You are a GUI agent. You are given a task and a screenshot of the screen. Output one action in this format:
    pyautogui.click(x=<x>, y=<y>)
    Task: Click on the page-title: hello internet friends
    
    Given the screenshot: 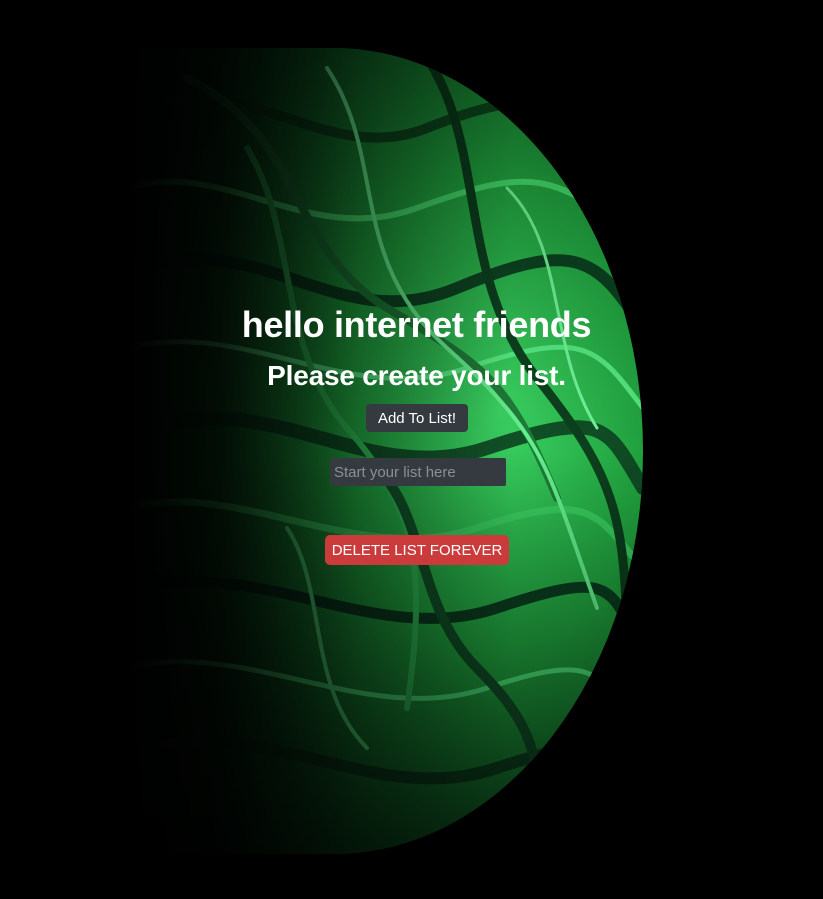 What is the action you would take?
    pyautogui.click(x=416, y=324)
    